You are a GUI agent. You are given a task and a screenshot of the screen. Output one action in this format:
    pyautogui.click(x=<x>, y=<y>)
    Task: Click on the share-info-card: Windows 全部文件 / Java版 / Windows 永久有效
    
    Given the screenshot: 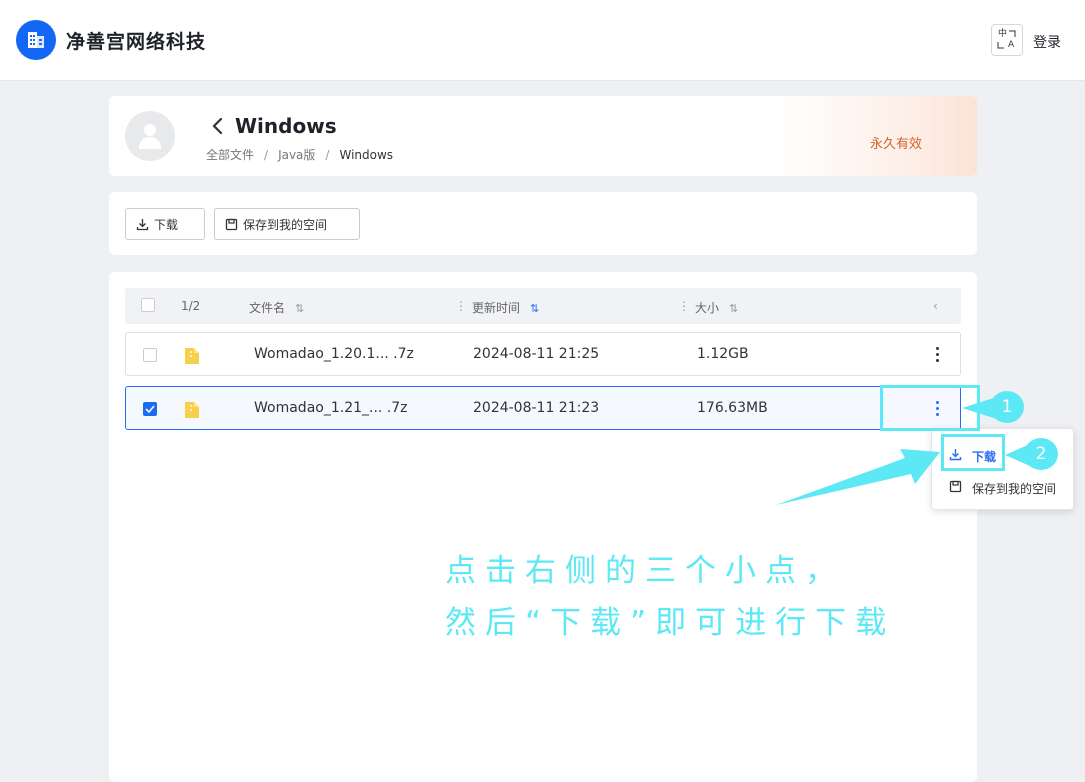 What is the action you would take?
    pyautogui.click(x=543, y=136)
    